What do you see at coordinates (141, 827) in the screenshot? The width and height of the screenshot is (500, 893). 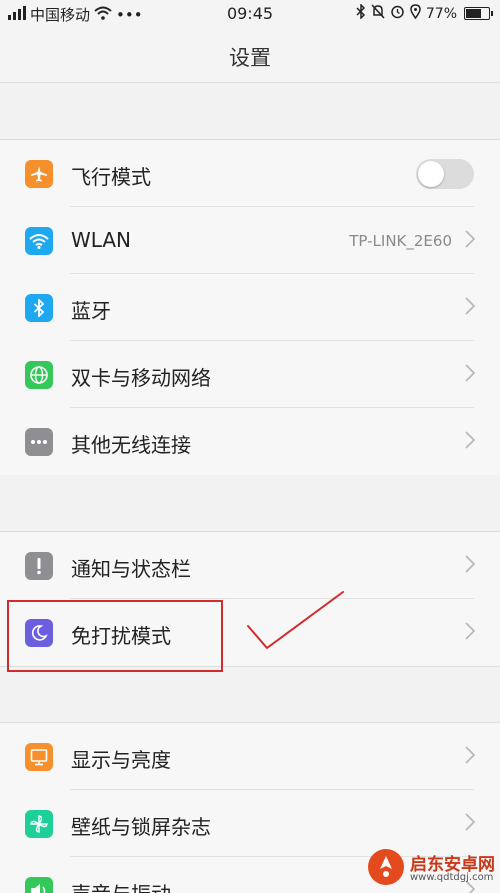 I see `setting-label: 壁纸与锁屏杂志` at bounding box center [141, 827].